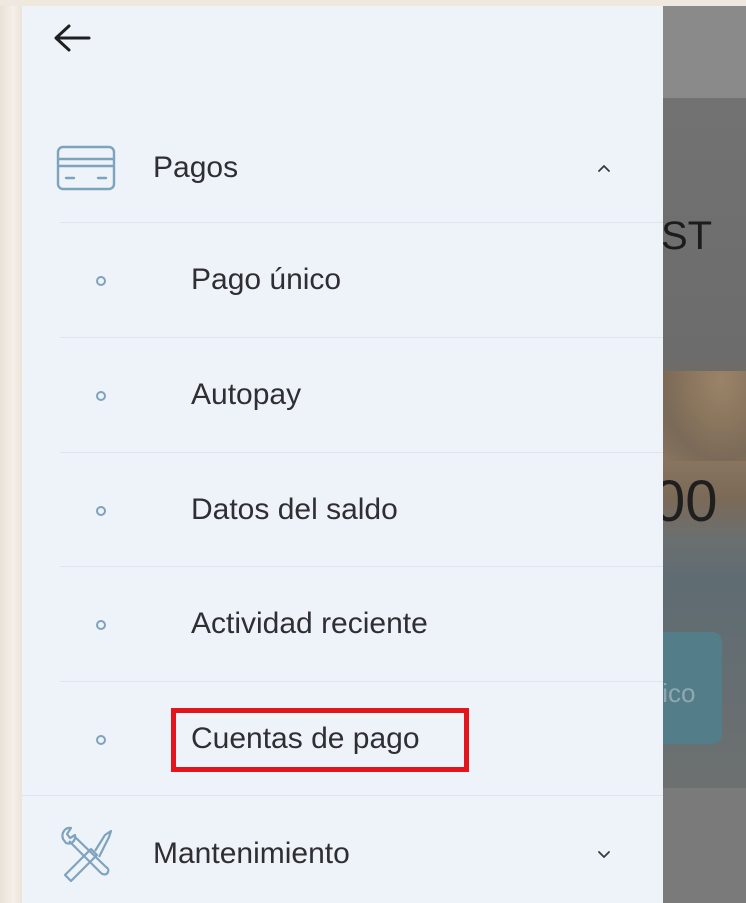  Describe the element at coordinates (294, 509) in the screenshot. I see `submenu-item-label: Datos del saldo` at that location.